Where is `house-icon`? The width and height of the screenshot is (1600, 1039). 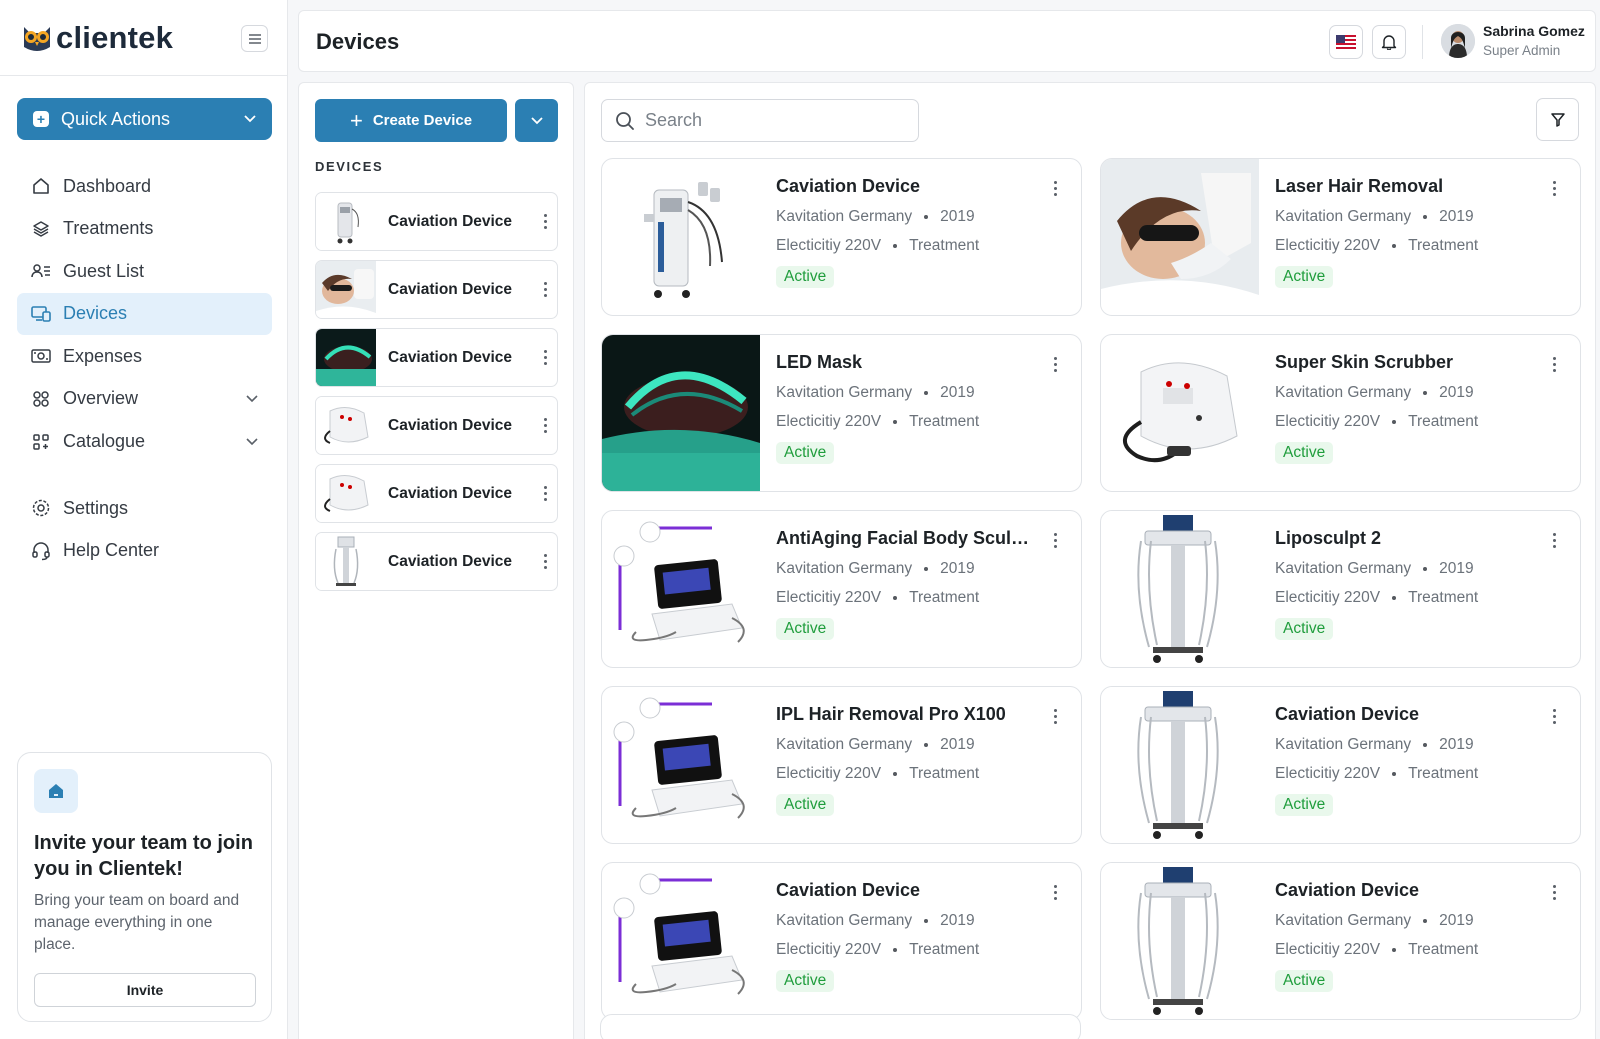 house-icon is located at coordinates (56, 791).